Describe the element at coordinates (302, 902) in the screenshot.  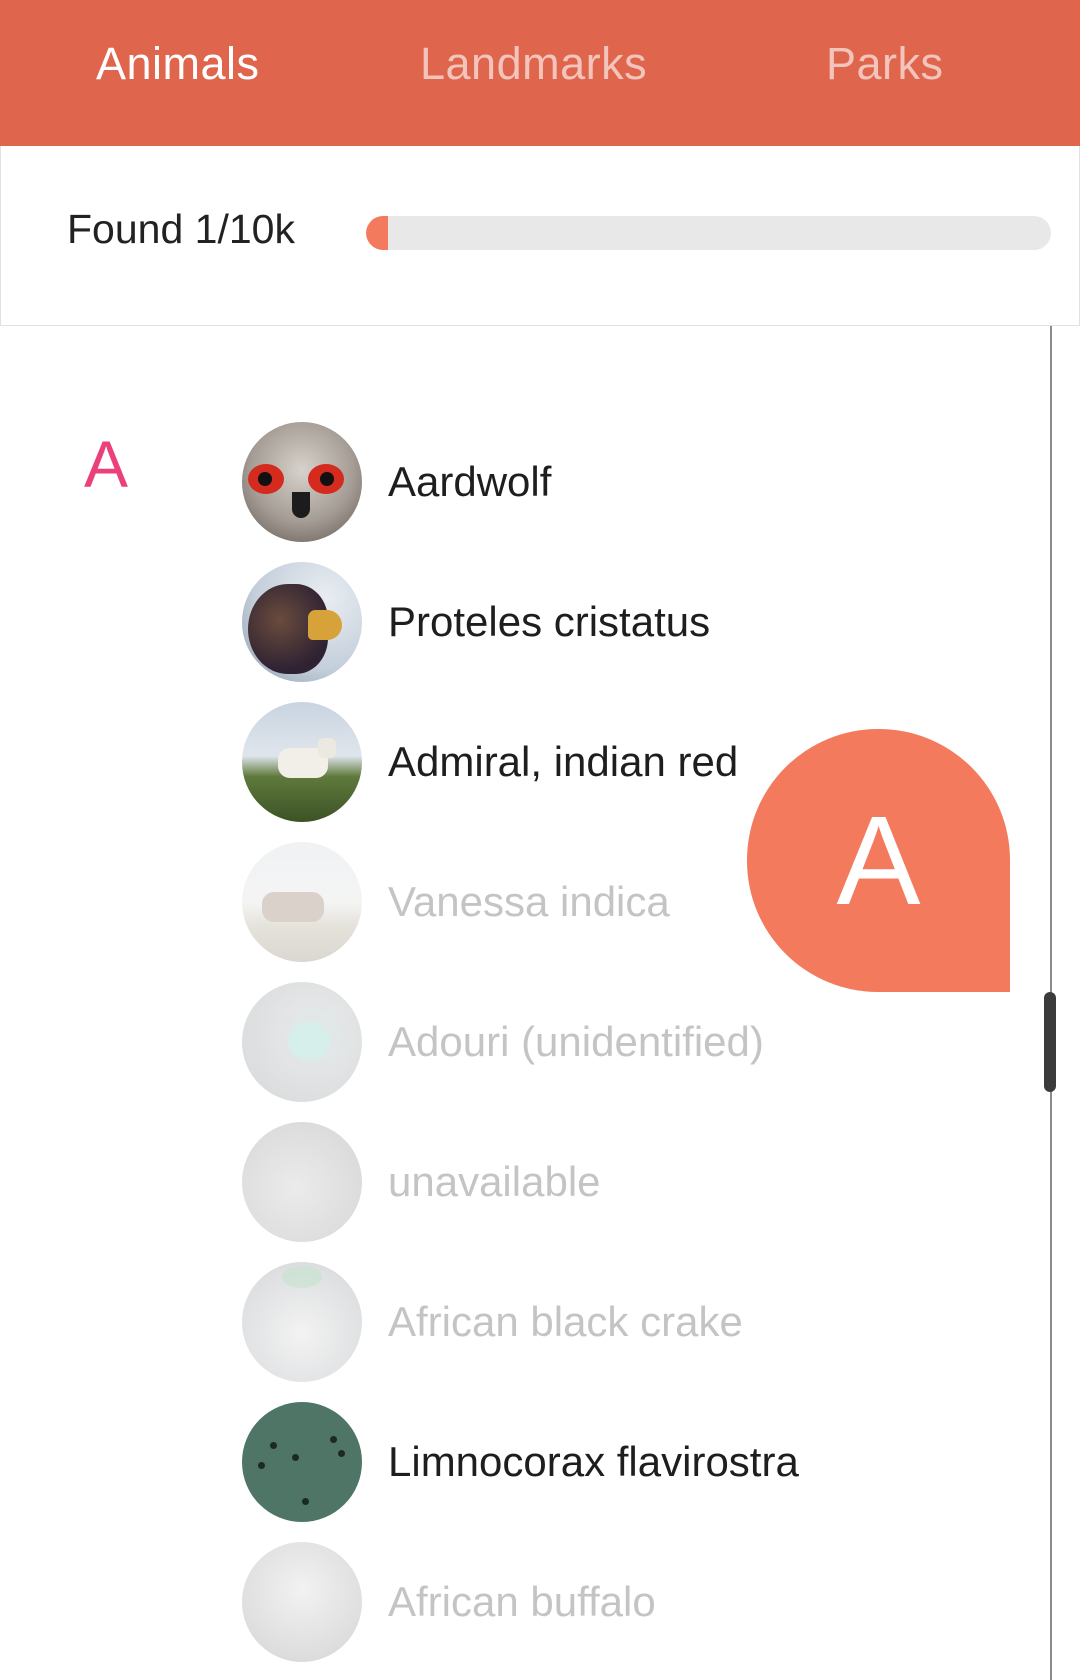
I see `antelope-avatar` at that location.